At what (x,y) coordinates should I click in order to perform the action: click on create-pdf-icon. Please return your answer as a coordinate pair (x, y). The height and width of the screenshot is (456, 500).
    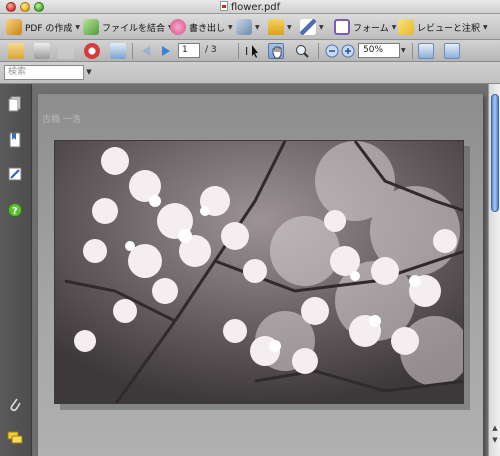
    Looking at the image, I should click on (14, 27).